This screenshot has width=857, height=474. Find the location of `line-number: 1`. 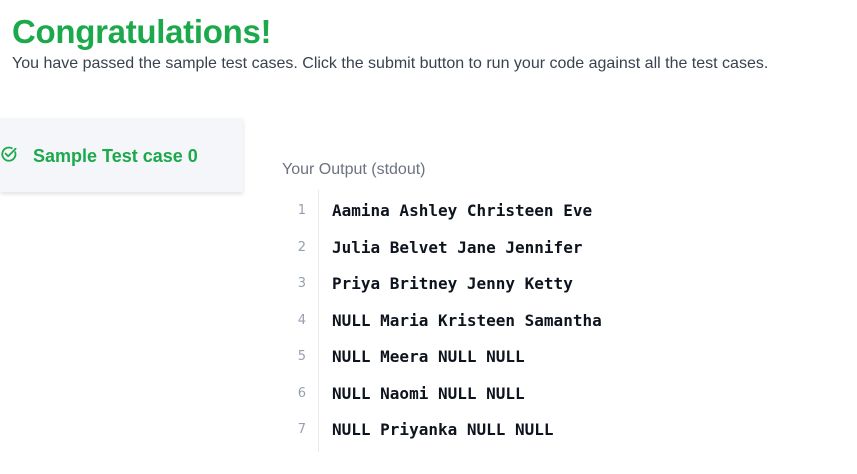

line-number: 1 is located at coordinates (301, 210).